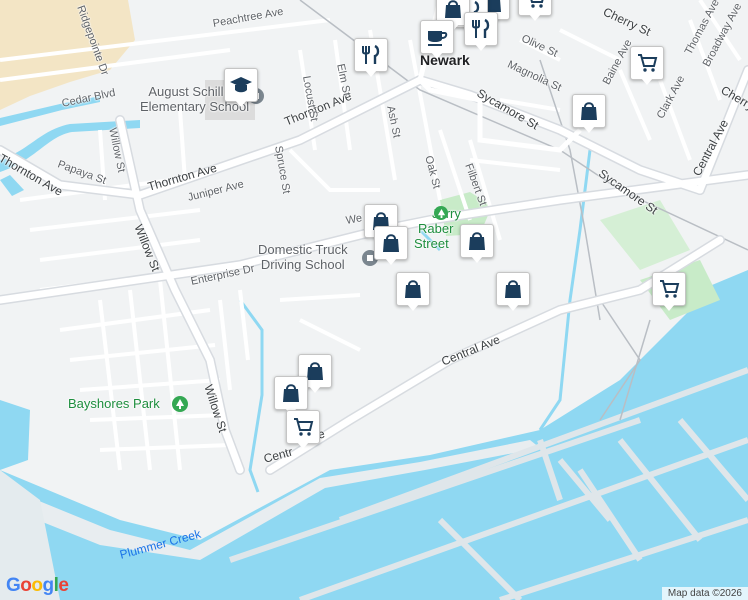 This screenshot has width=748, height=600. I want to click on marker-cafe, so click(437, 42).